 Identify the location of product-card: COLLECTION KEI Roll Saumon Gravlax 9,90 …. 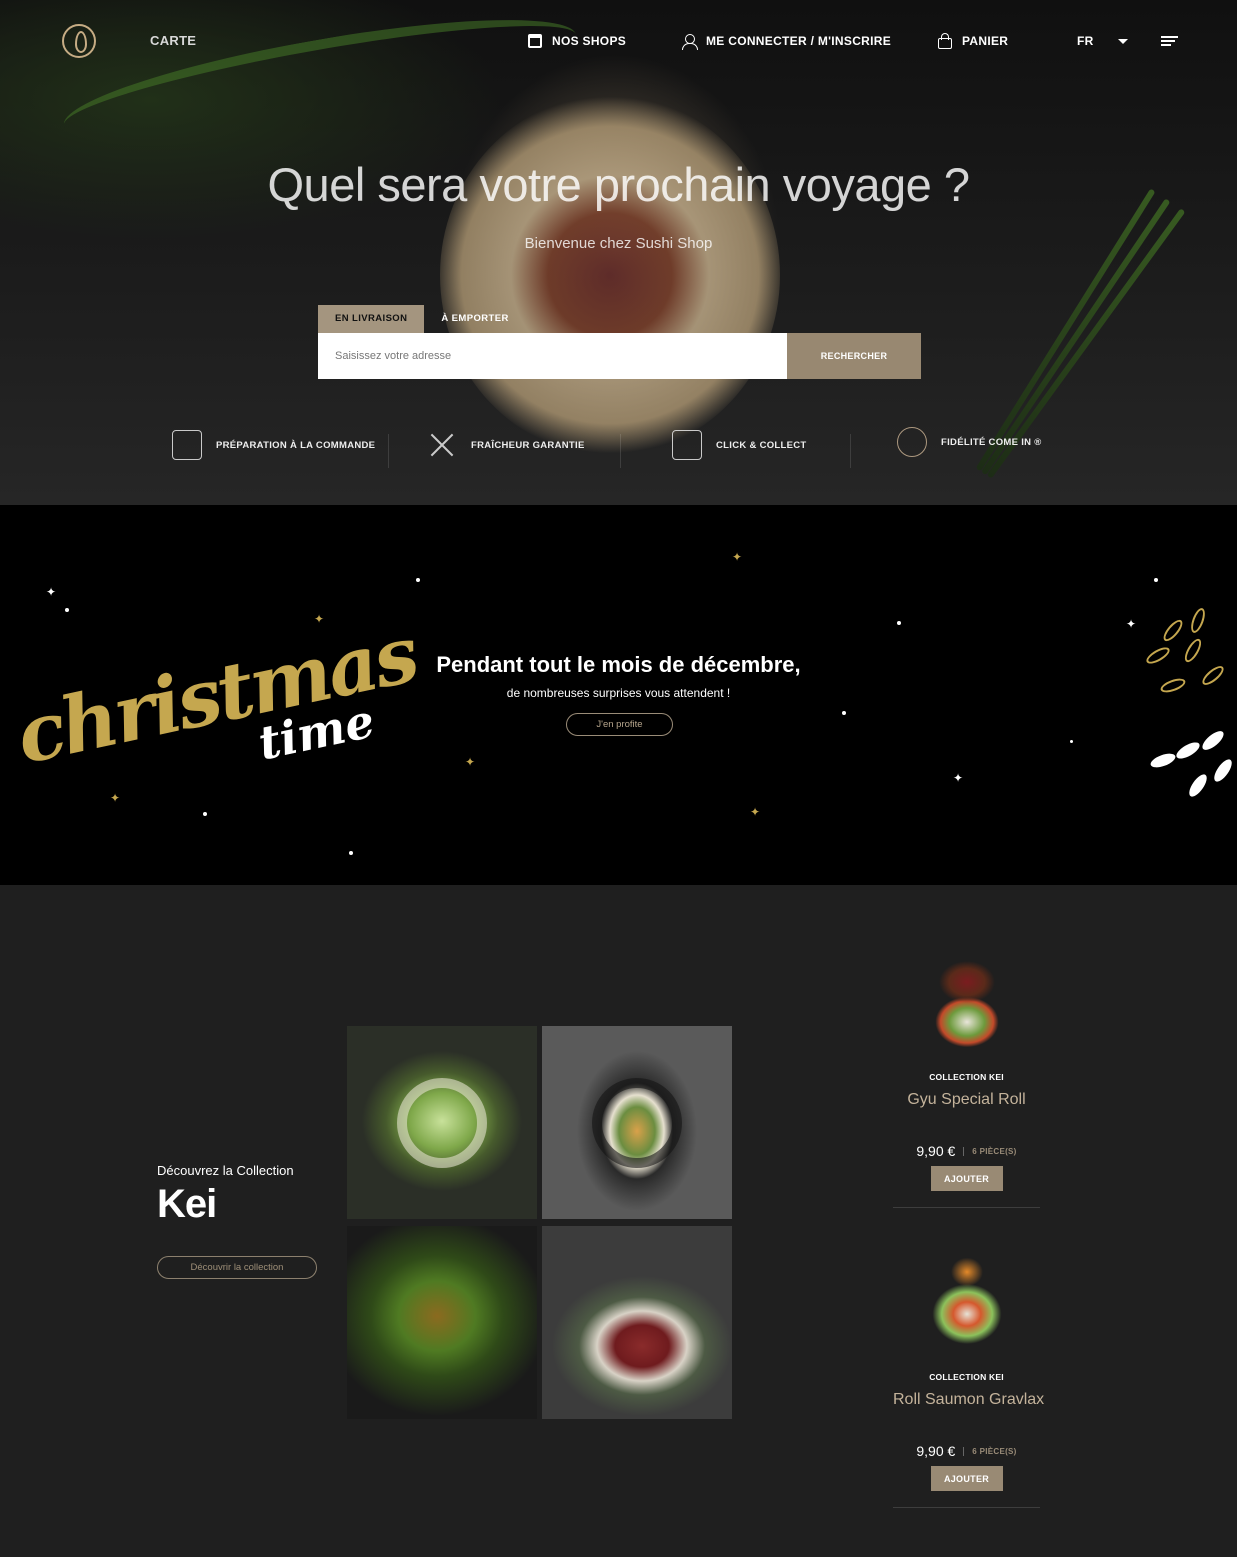
(968, 1375).